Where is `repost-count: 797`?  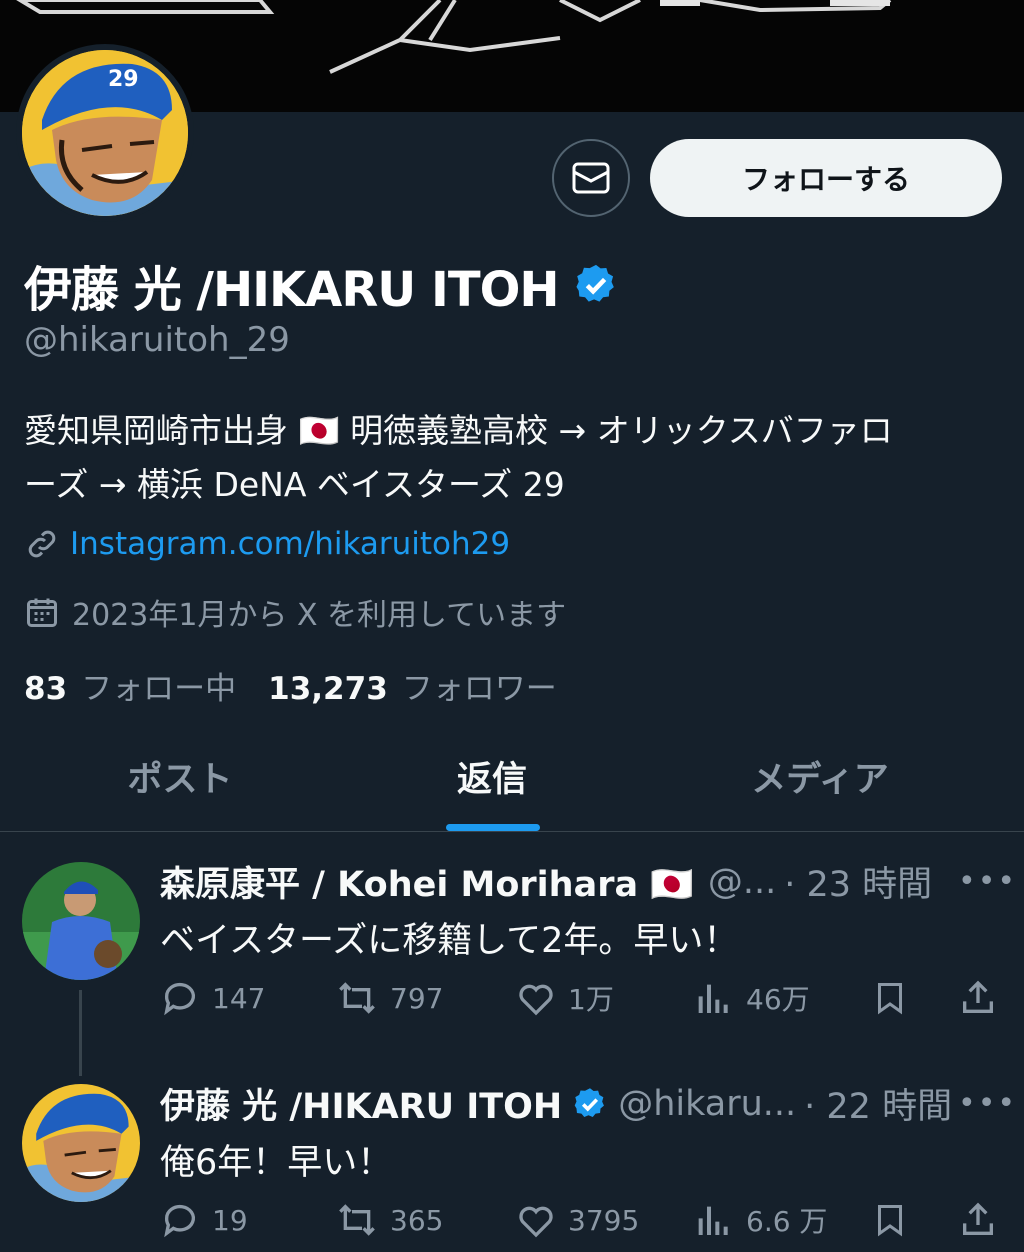 repost-count: 797 is located at coordinates (417, 998).